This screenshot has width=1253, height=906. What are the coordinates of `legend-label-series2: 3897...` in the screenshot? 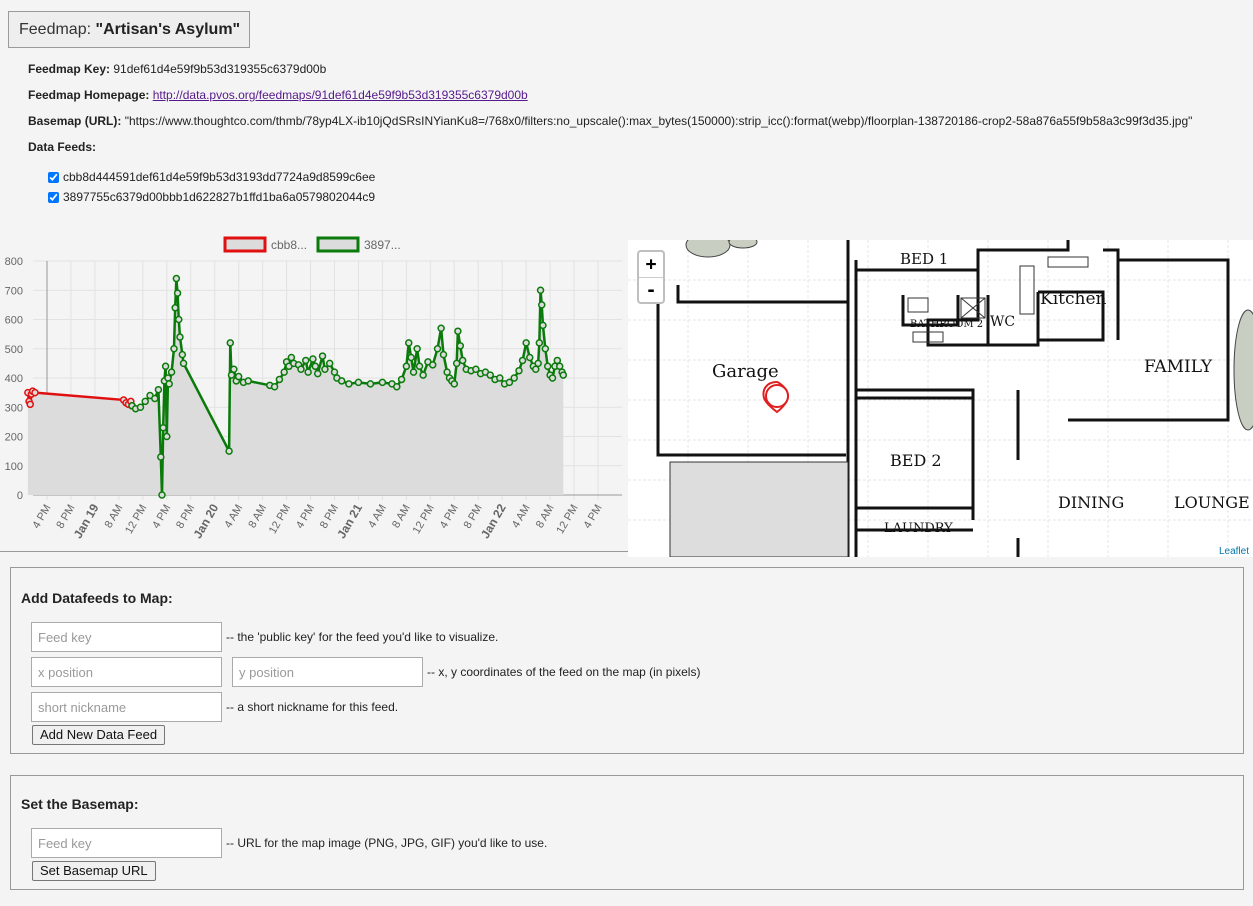 It's located at (382, 245).